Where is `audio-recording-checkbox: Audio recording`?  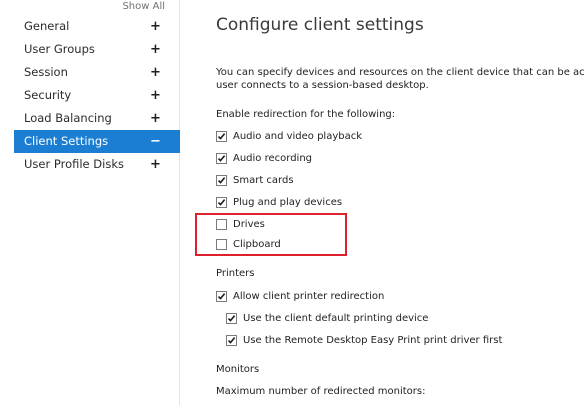 audio-recording-checkbox: Audio recording is located at coordinates (264, 158).